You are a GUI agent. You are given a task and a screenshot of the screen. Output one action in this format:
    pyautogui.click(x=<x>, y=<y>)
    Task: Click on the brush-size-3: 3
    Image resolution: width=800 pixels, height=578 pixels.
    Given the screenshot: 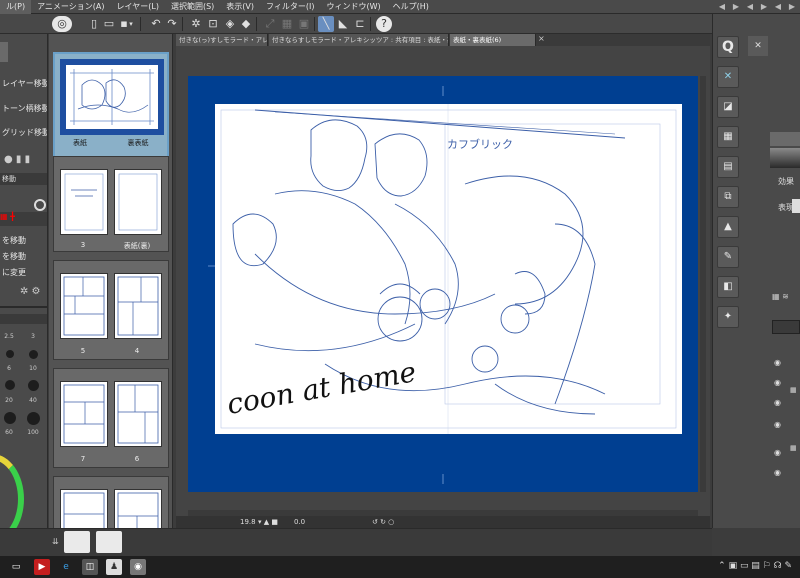 What is the action you would take?
    pyautogui.click(x=33, y=337)
    